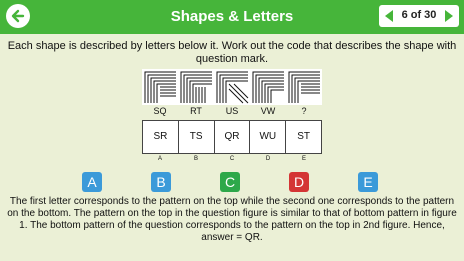  I want to click on answer-letter: E, so click(303, 159).